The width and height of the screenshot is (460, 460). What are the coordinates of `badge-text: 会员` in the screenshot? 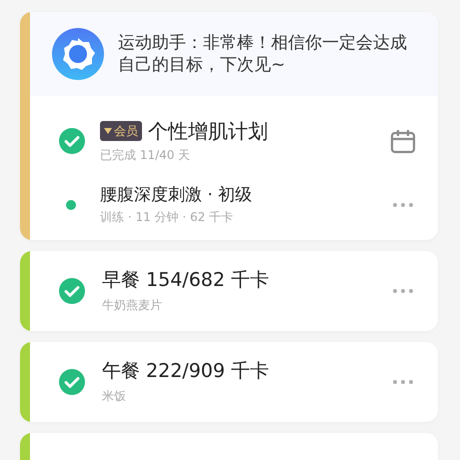 It's located at (126, 131).